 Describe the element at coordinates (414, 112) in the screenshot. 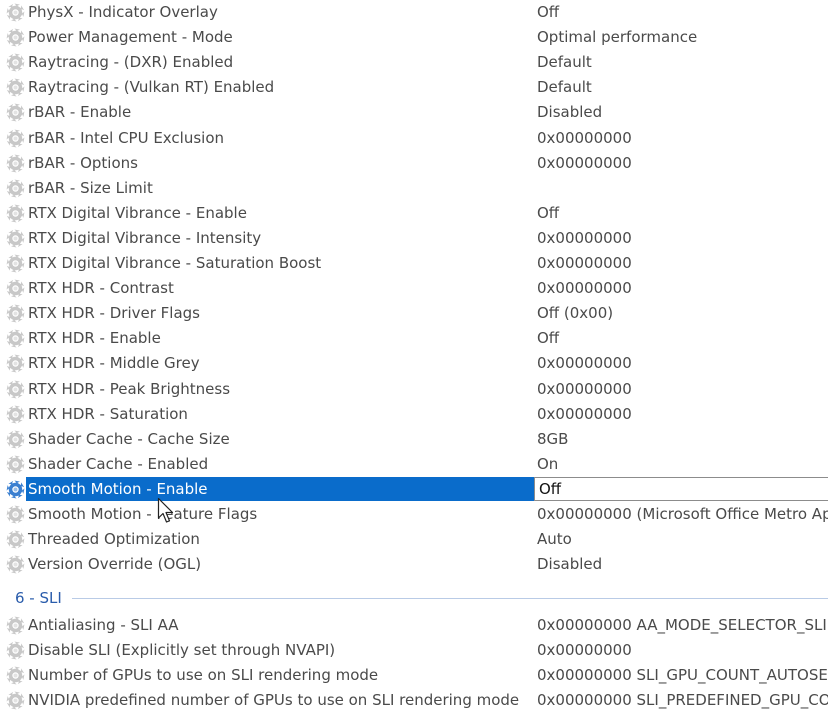

I see `setting-row: rBAR - Enable Disabled` at that location.